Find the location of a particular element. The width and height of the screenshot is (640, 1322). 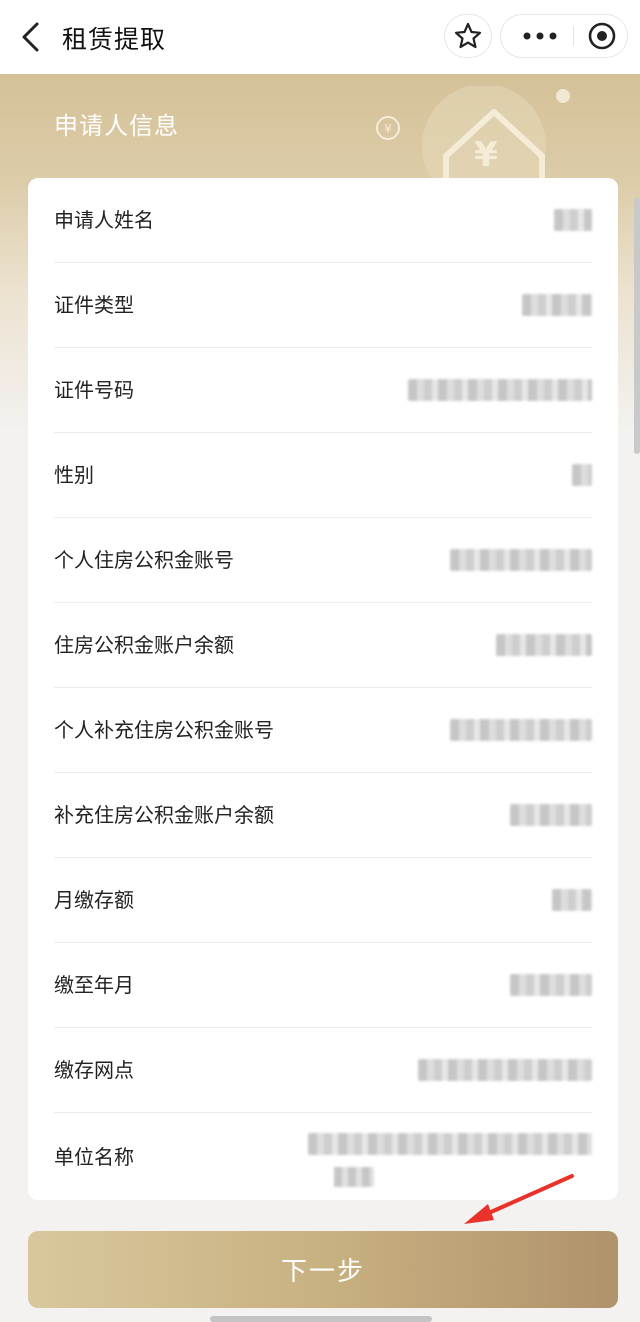

more-button is located at coordinates (540, 36).